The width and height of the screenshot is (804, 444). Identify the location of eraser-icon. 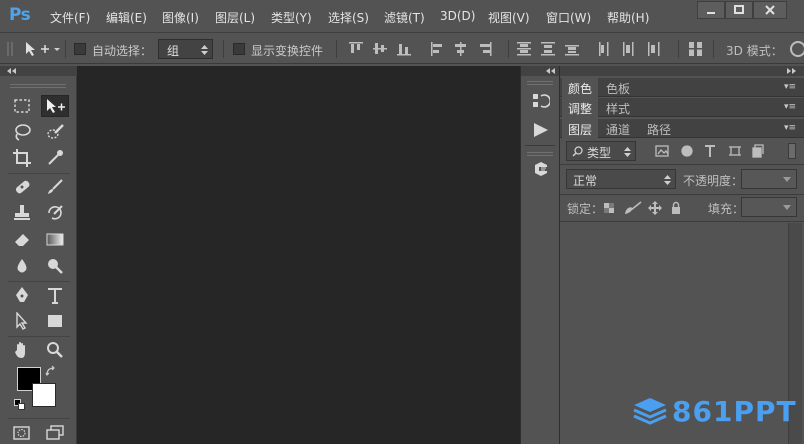
(22, 240).